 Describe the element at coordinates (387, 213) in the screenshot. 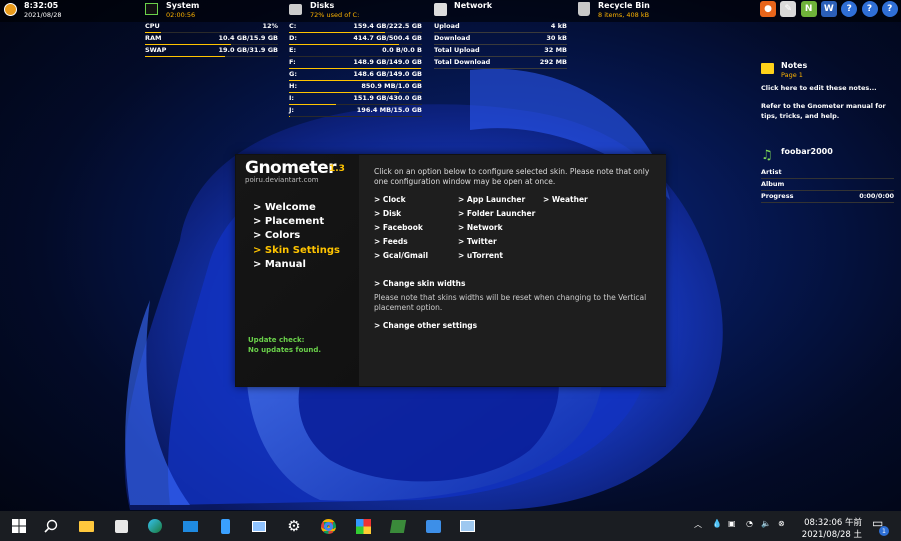

I see `skin-option-link: > Disk` at that location.